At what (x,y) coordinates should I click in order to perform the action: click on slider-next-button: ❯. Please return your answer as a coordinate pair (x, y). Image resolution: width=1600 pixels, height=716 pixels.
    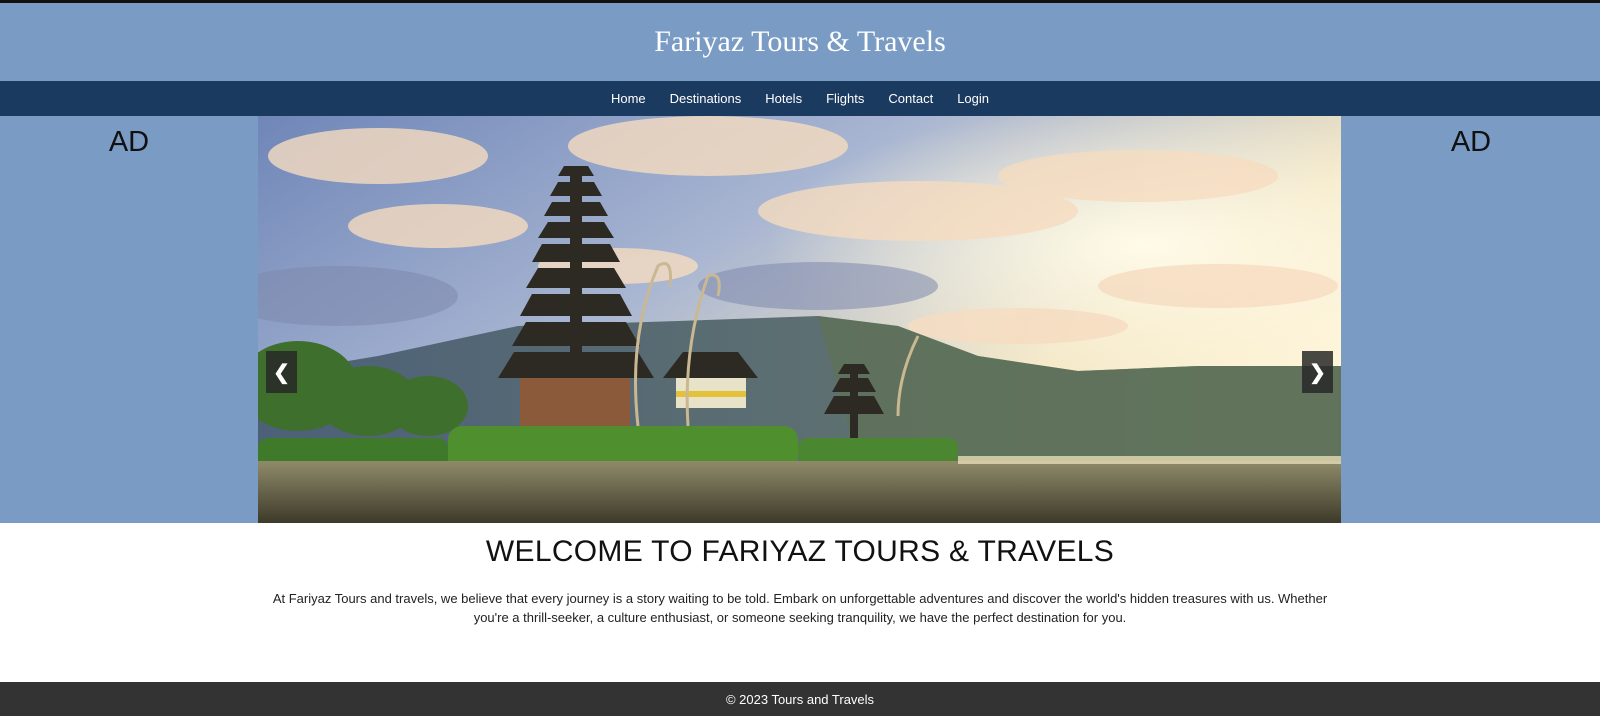
    Looking at the image, I should click on (1317, 372).